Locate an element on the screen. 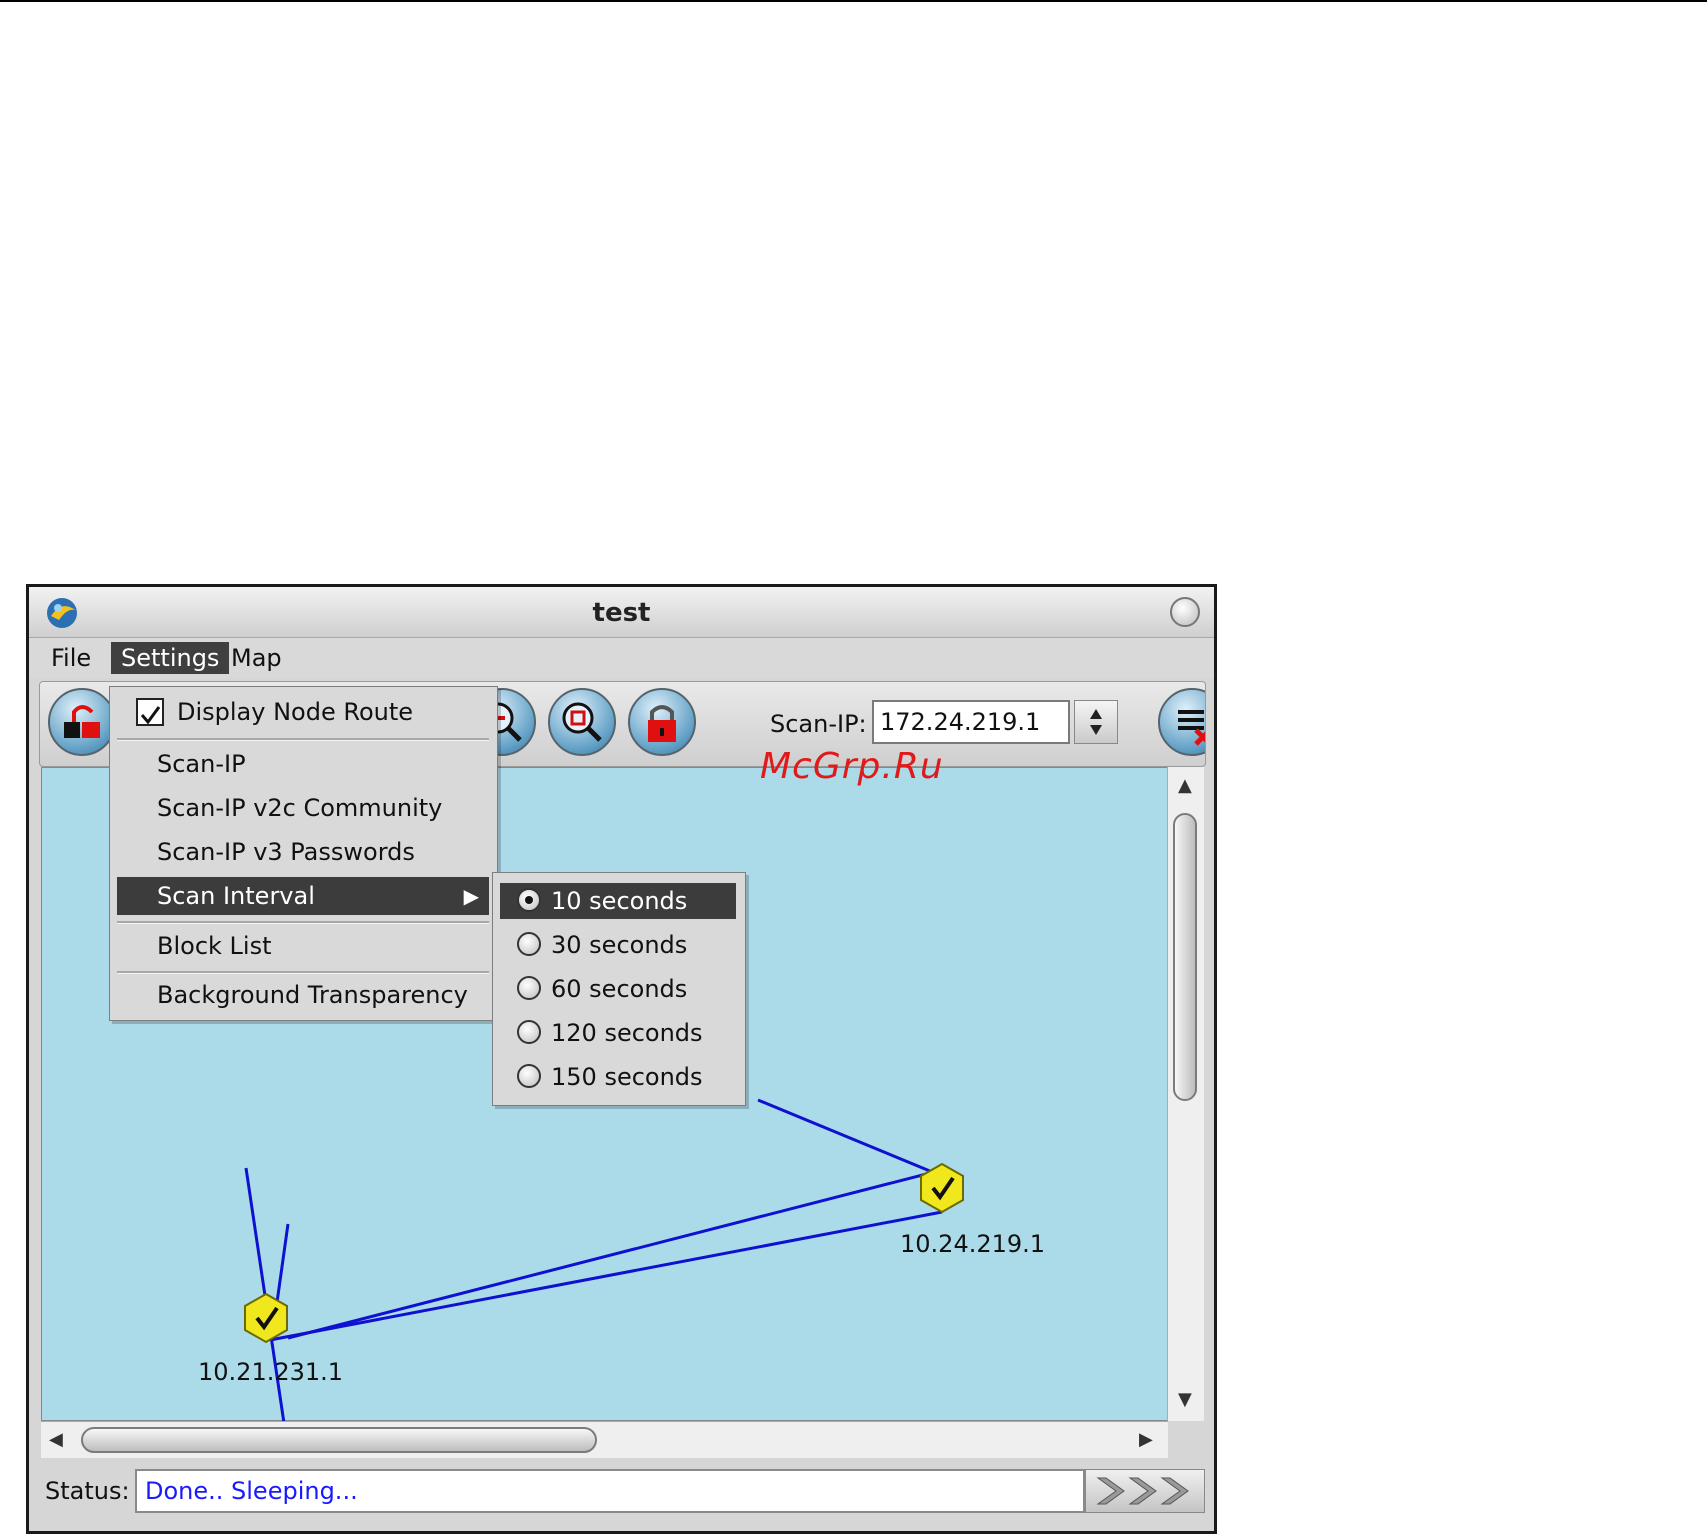  title-bar: test is located at coordinates (621, 612).